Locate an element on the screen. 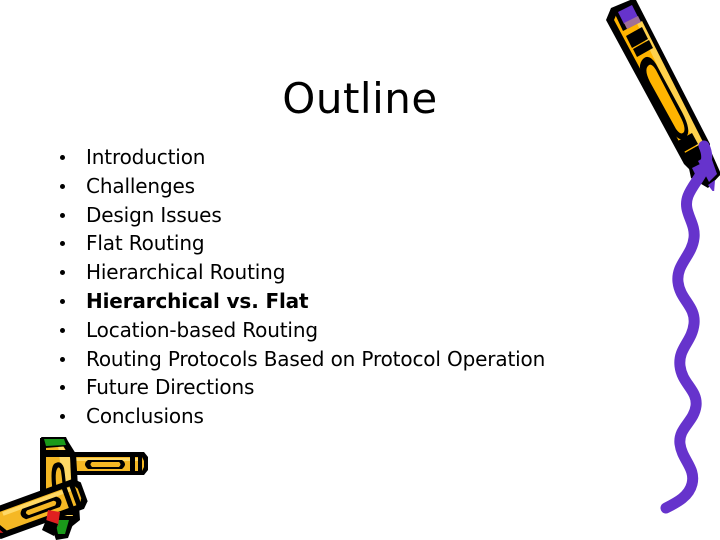  list-item: Location-based Routing is located at coordinates (352, 330).